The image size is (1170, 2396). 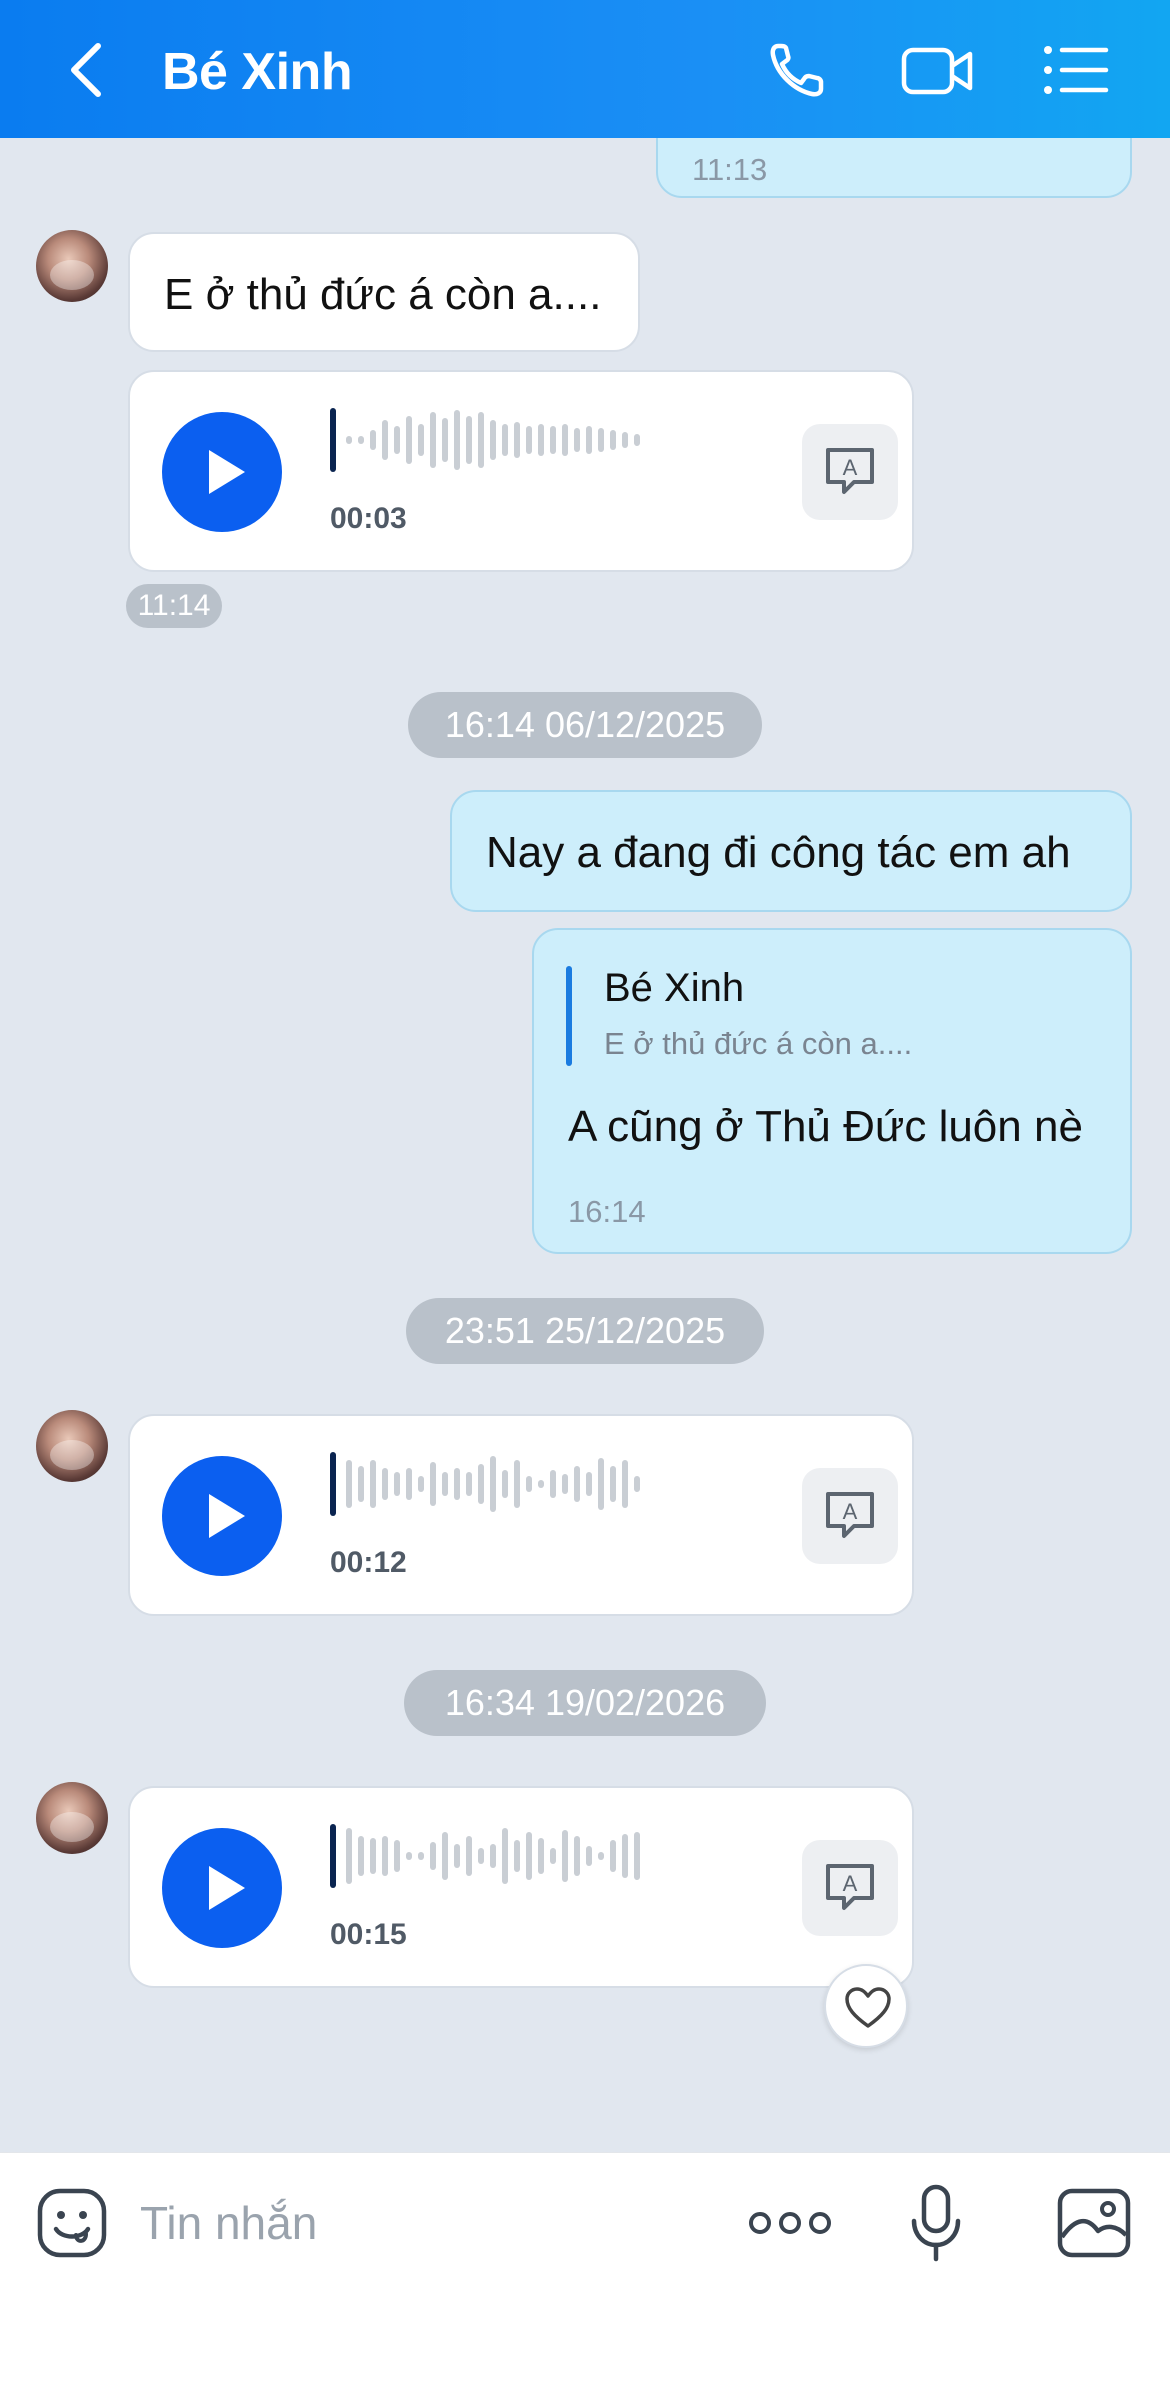 I want to click on contact-name: Bé Xinh, so click(x=257, y=72).